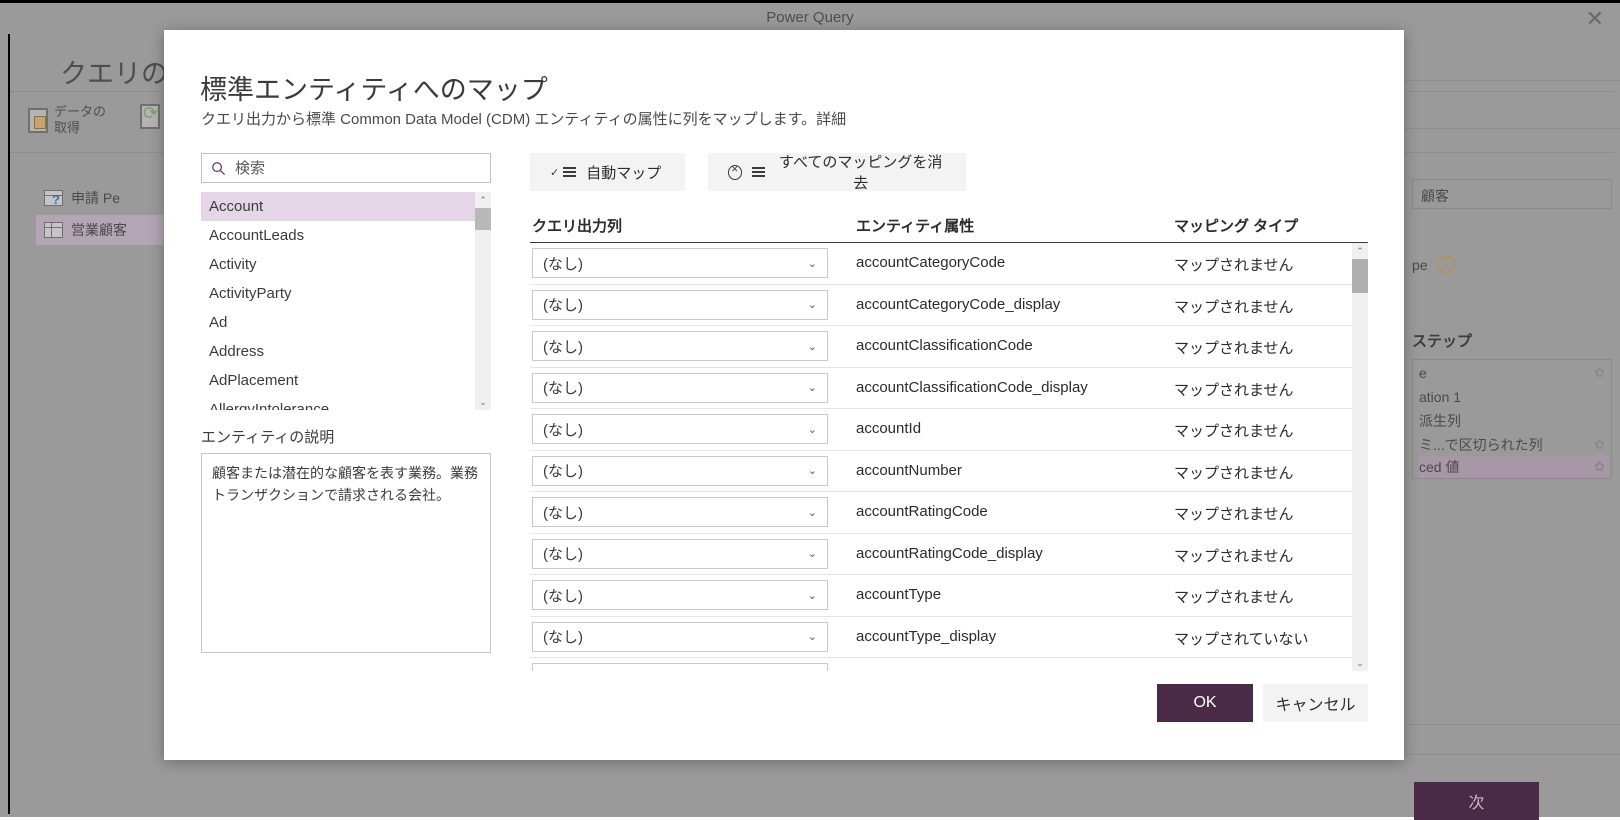 This screenshot has height=820, width=1620. What do you see at coordinates (949, 664) in the screenshot?
I see `table-row: (なし) ⌄ address1AddressId マップされていない` at bounding box center [949, 664].